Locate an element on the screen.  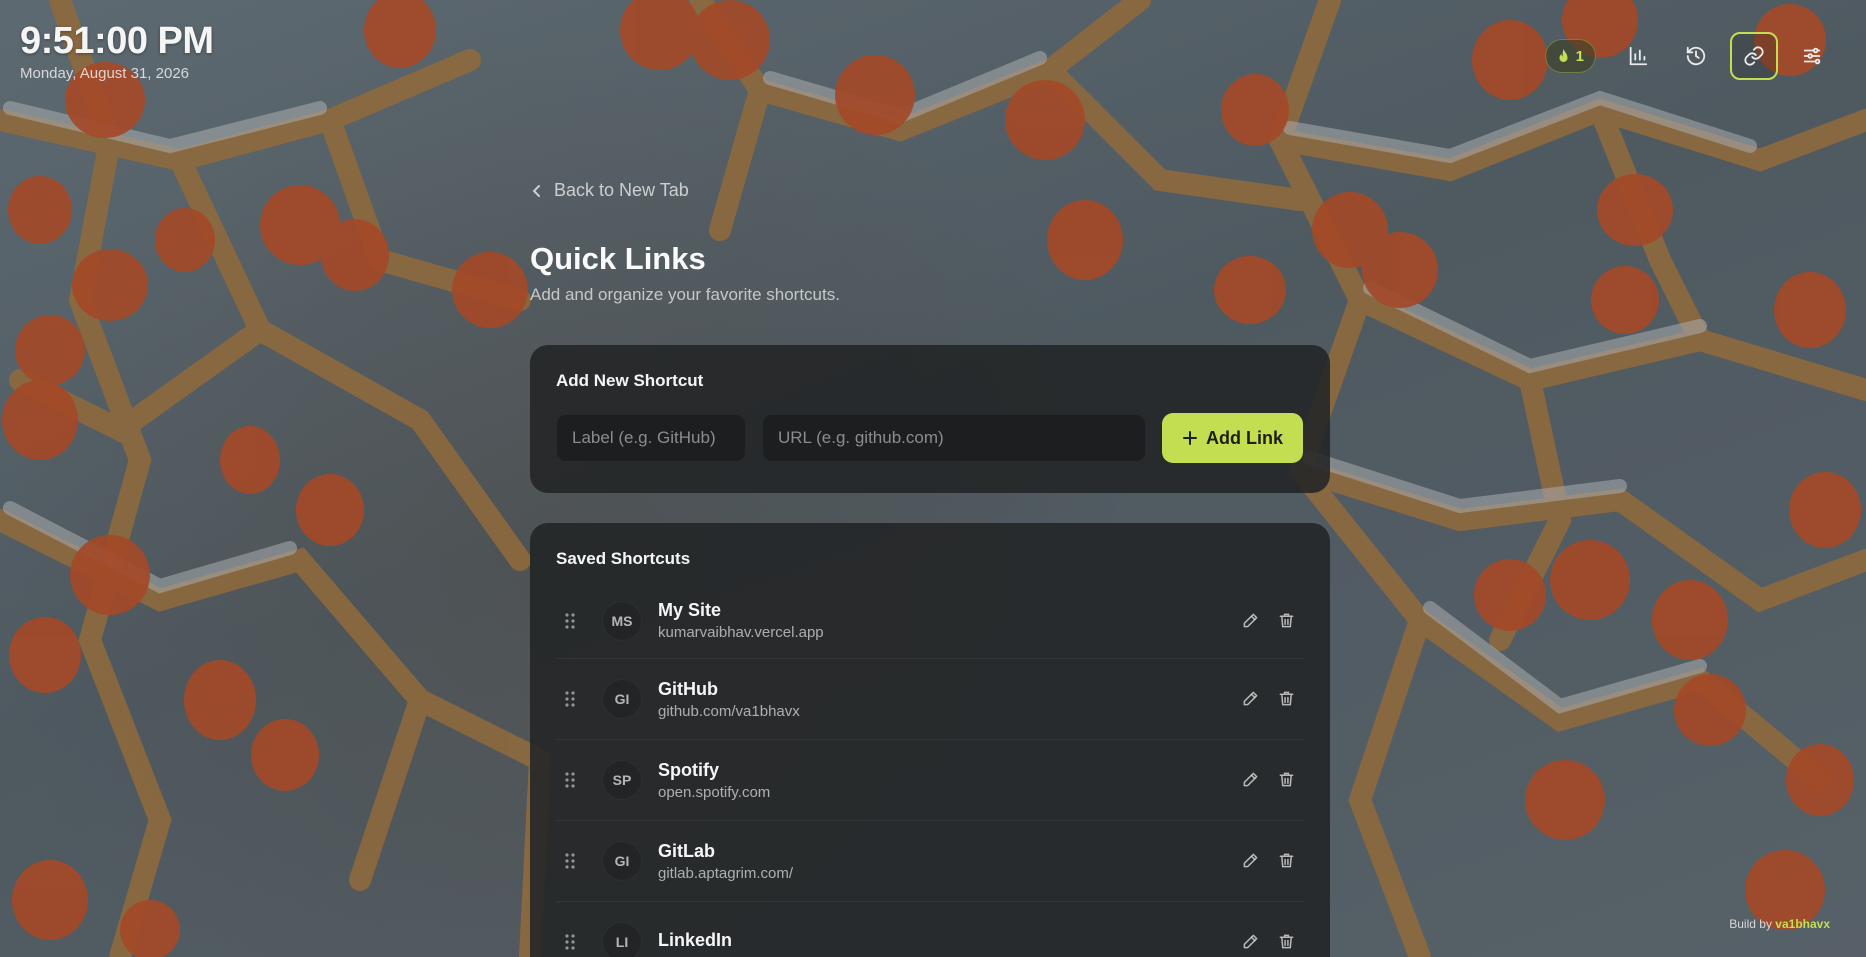
saved-shortcuts-heading: Saved Shortcuts is located at coordinates (623, 558).